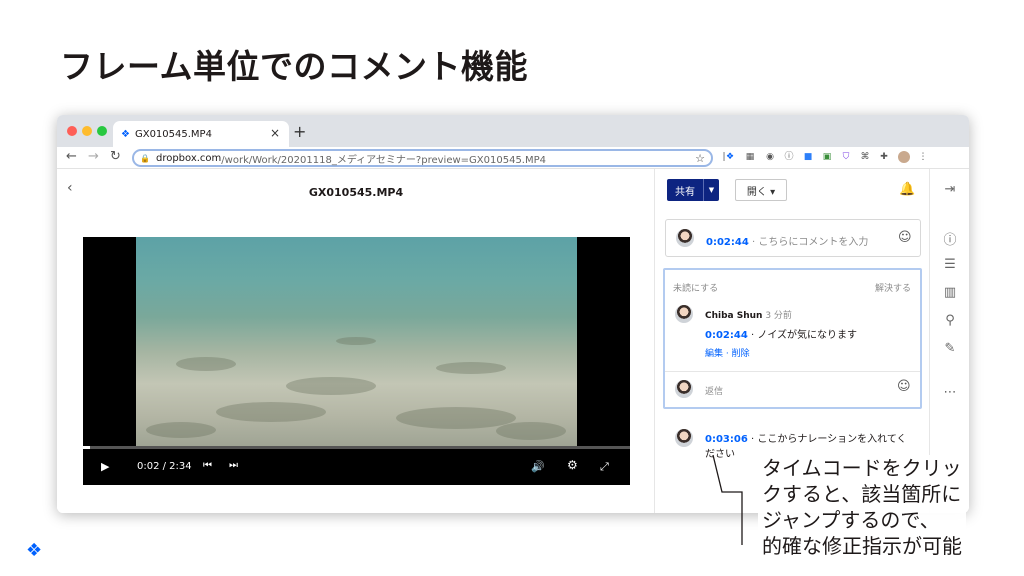 The width and height of the screenshot is (1024, 576). Describe the element at coordinates (827, 157) in the screenshot. I see `extension-icon-3: ▣` at that location.